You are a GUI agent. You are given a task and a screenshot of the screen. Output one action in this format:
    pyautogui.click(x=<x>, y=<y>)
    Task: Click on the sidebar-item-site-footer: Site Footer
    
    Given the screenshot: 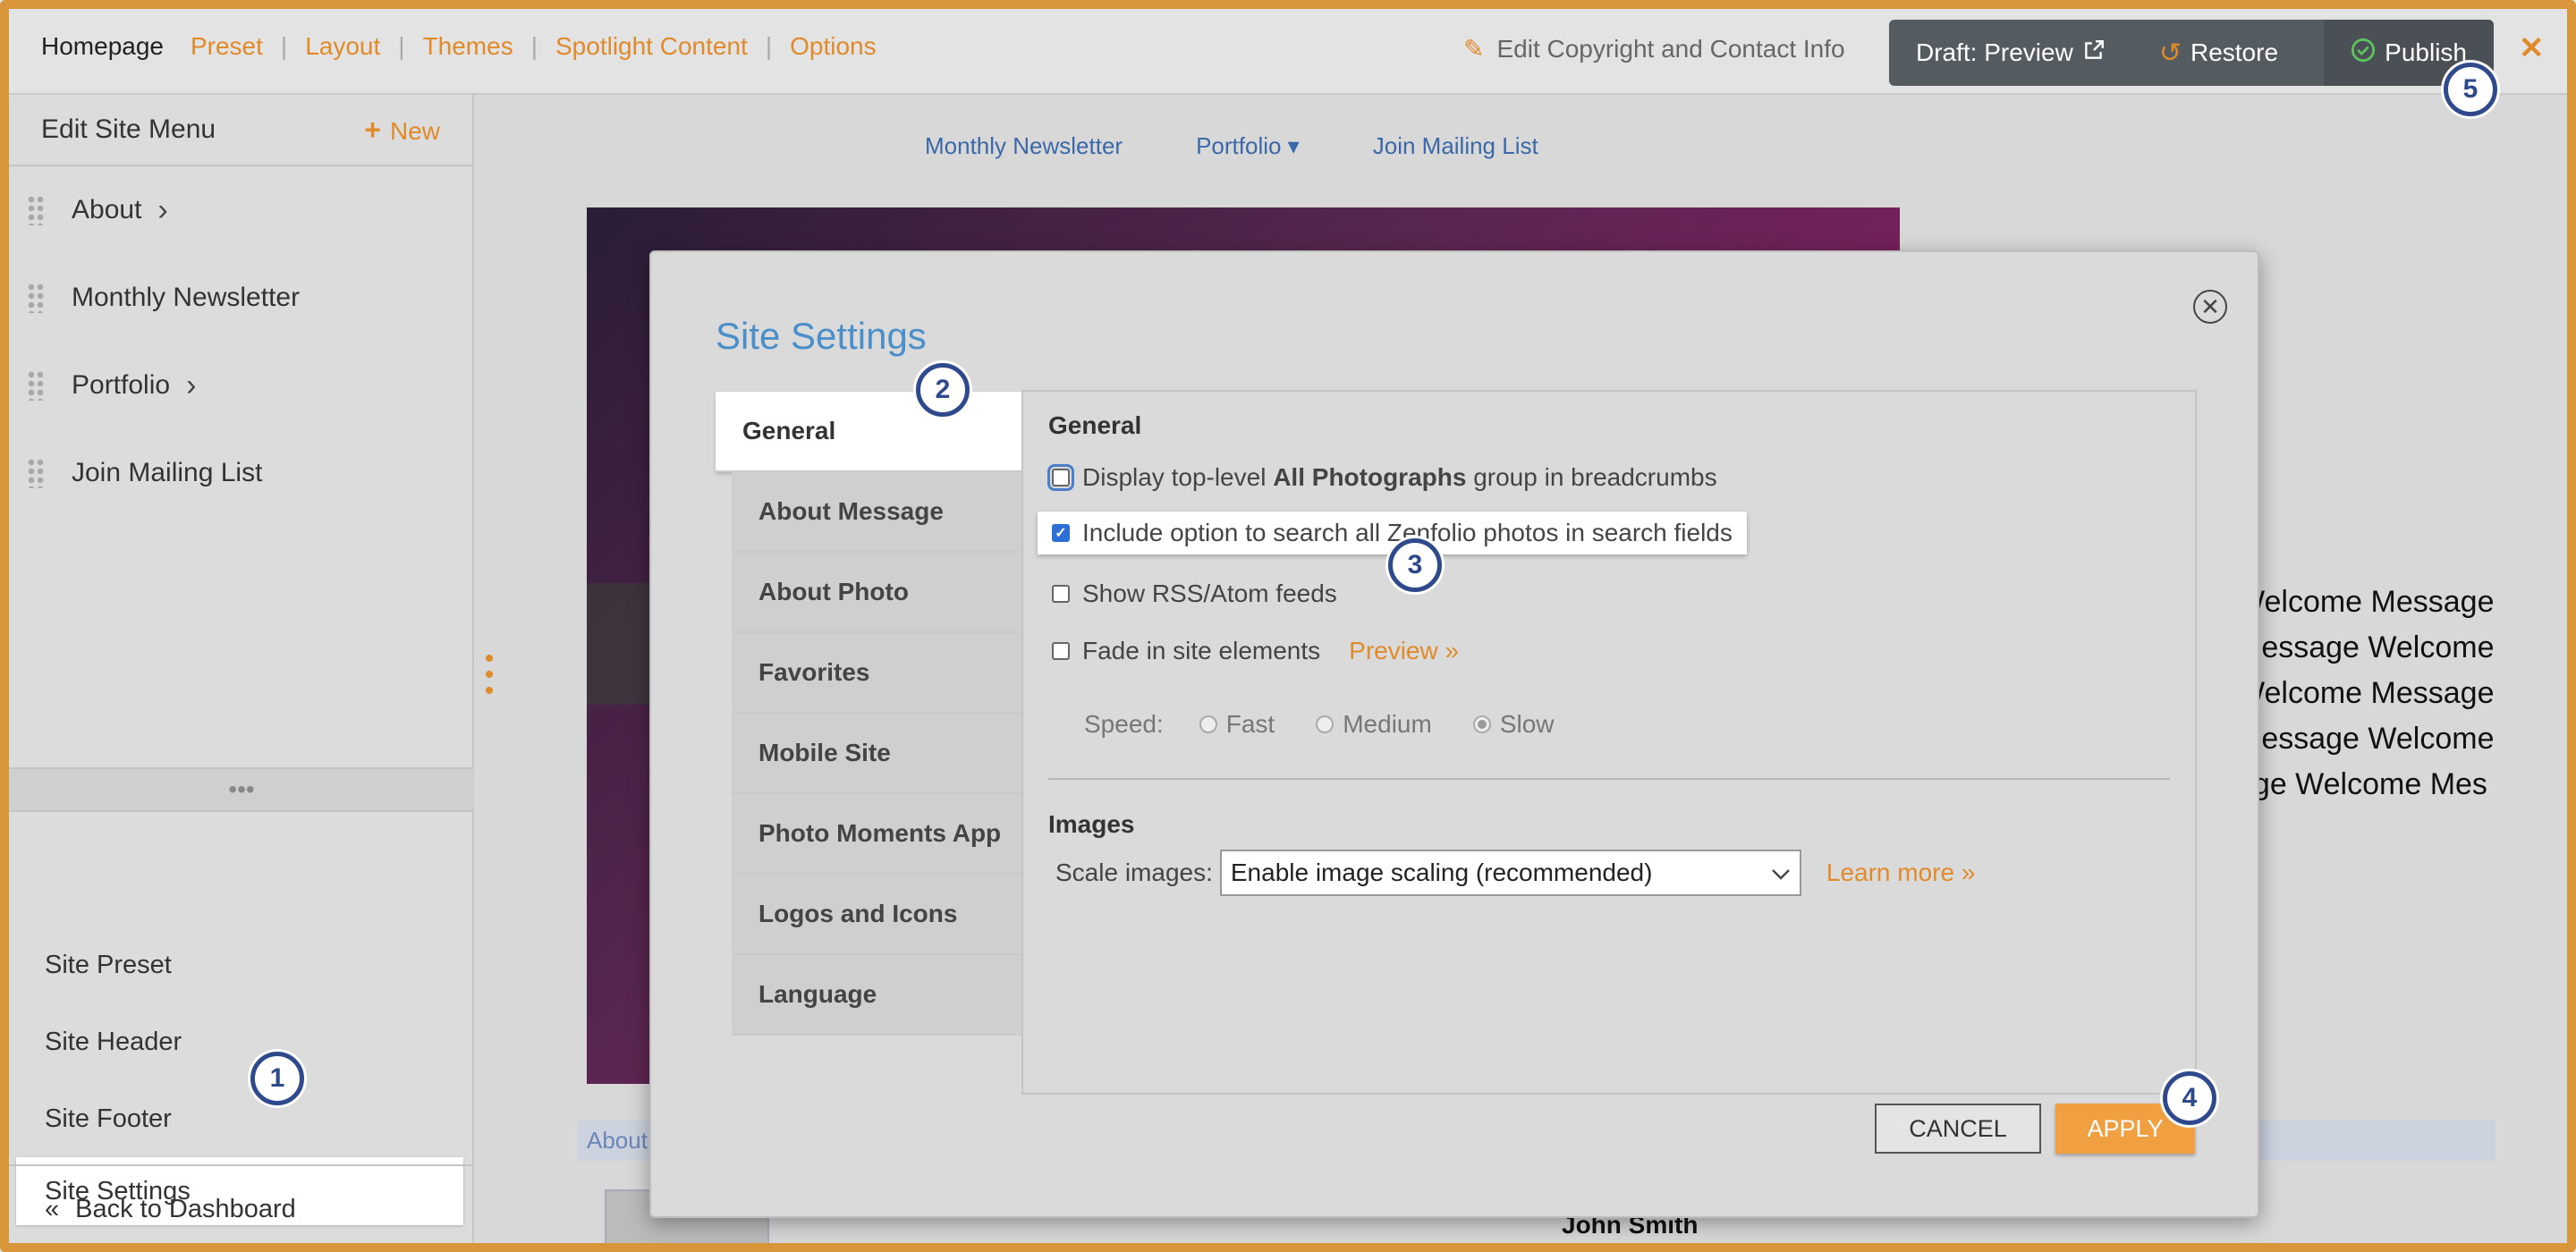 What is the action you would take?
    pyautogui.click(x=241, y=1118)
    